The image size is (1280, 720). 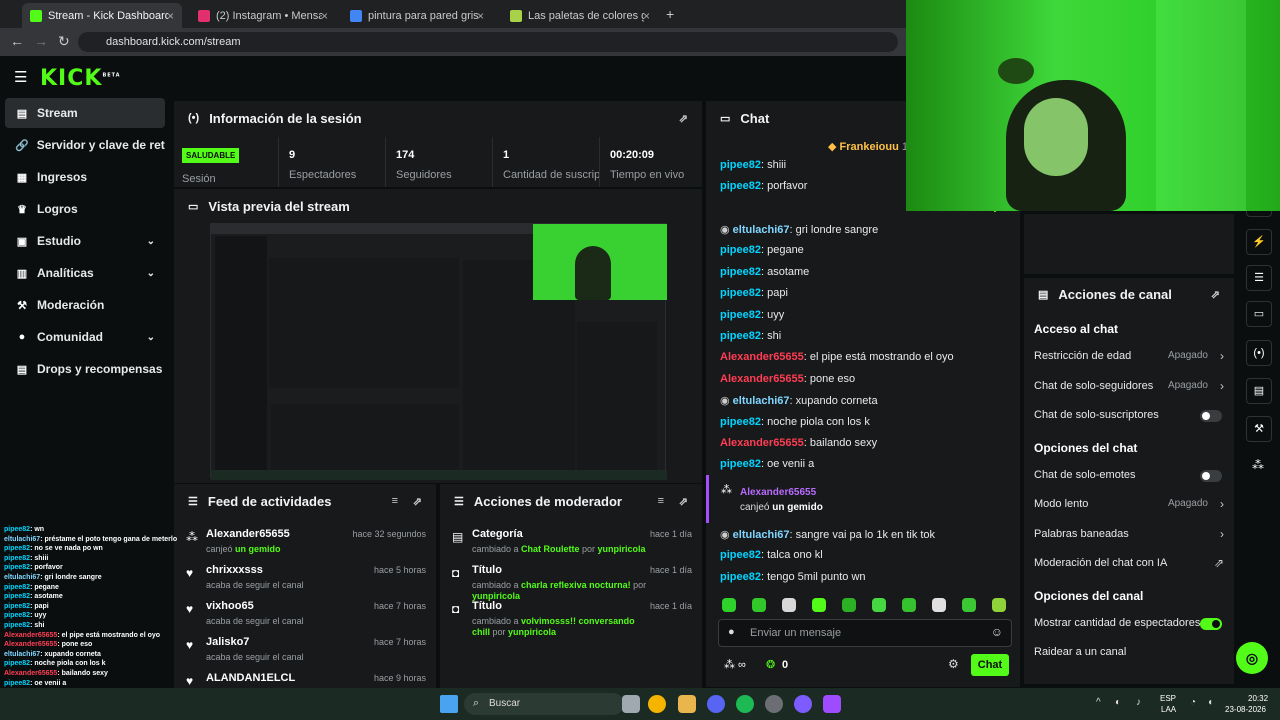 What do you see at coordinates (85, 209) in the screenshot?
I see `sidebar-item: ♛ Logros` at bounding box center [85, 209].